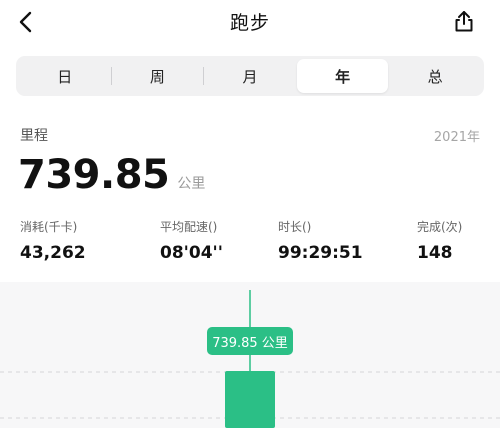  What do you see at coordinates (320, 253) in the screenshot?
I see `stat-duration-value: 99:29:51` at bounding box center [320, 253].